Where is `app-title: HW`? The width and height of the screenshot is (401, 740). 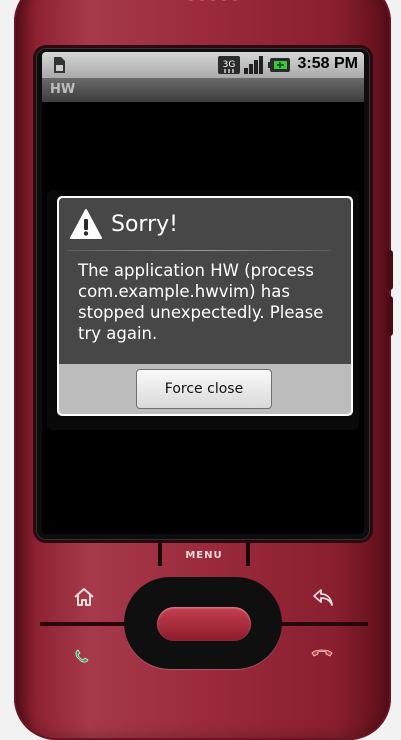
app-title: HW is located at coordinates (63, 89).